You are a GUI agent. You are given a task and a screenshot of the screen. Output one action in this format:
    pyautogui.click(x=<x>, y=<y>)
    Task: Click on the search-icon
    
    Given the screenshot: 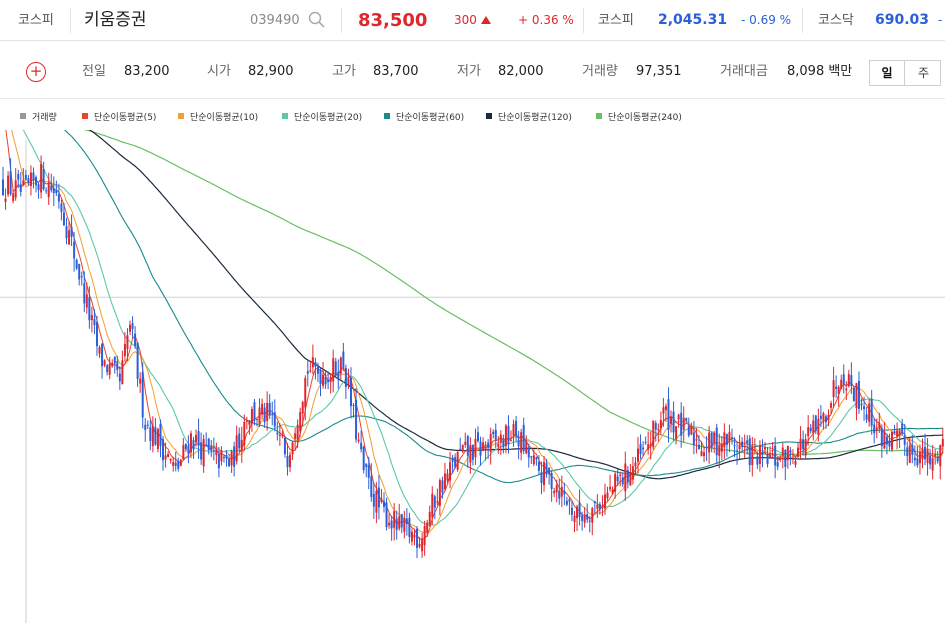 What is the action you would take?
    pyautogui.click(x=317, y=21)
    